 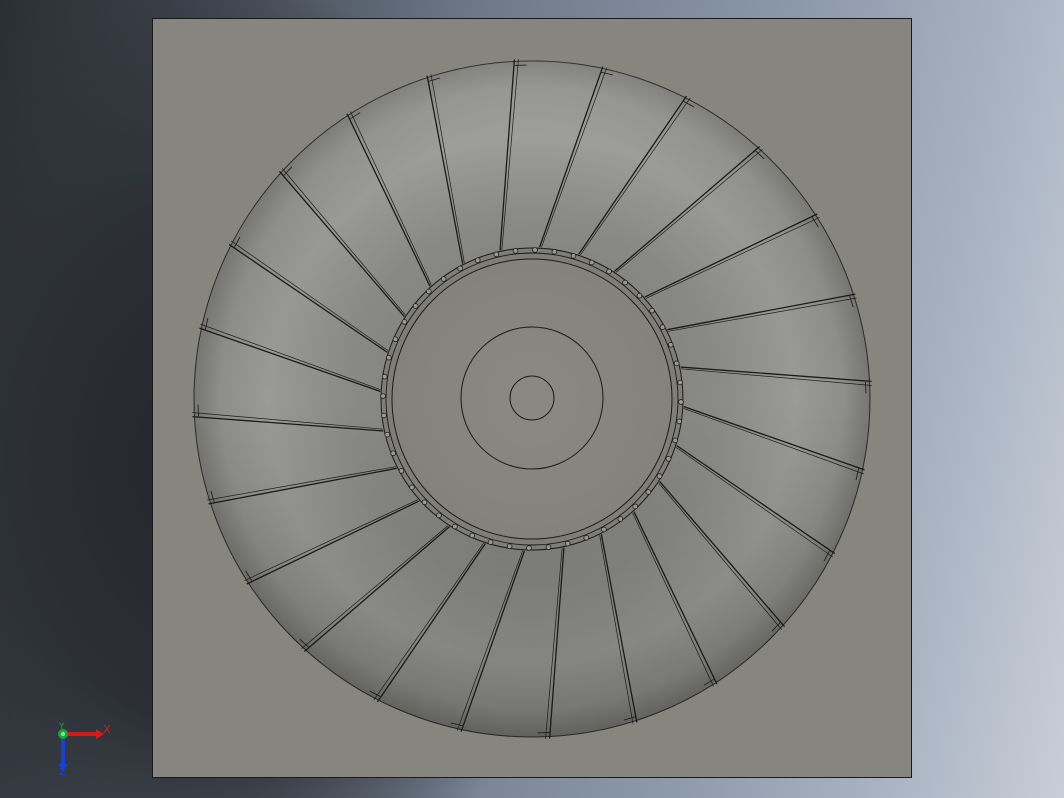 What do you see at coordinates (62, 727) in the screenshot?
I see `triad-y-label: Y` at bounding box center [62, 727].